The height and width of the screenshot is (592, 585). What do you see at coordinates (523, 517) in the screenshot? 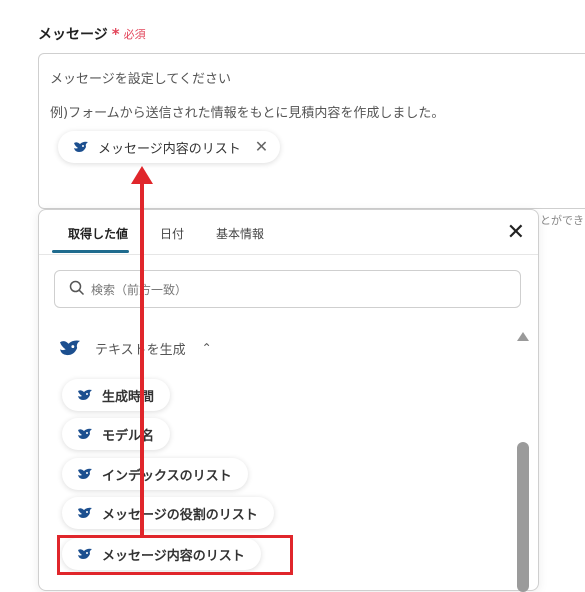
I see `scrollbar-thumb` at bounding box center [523, 517].